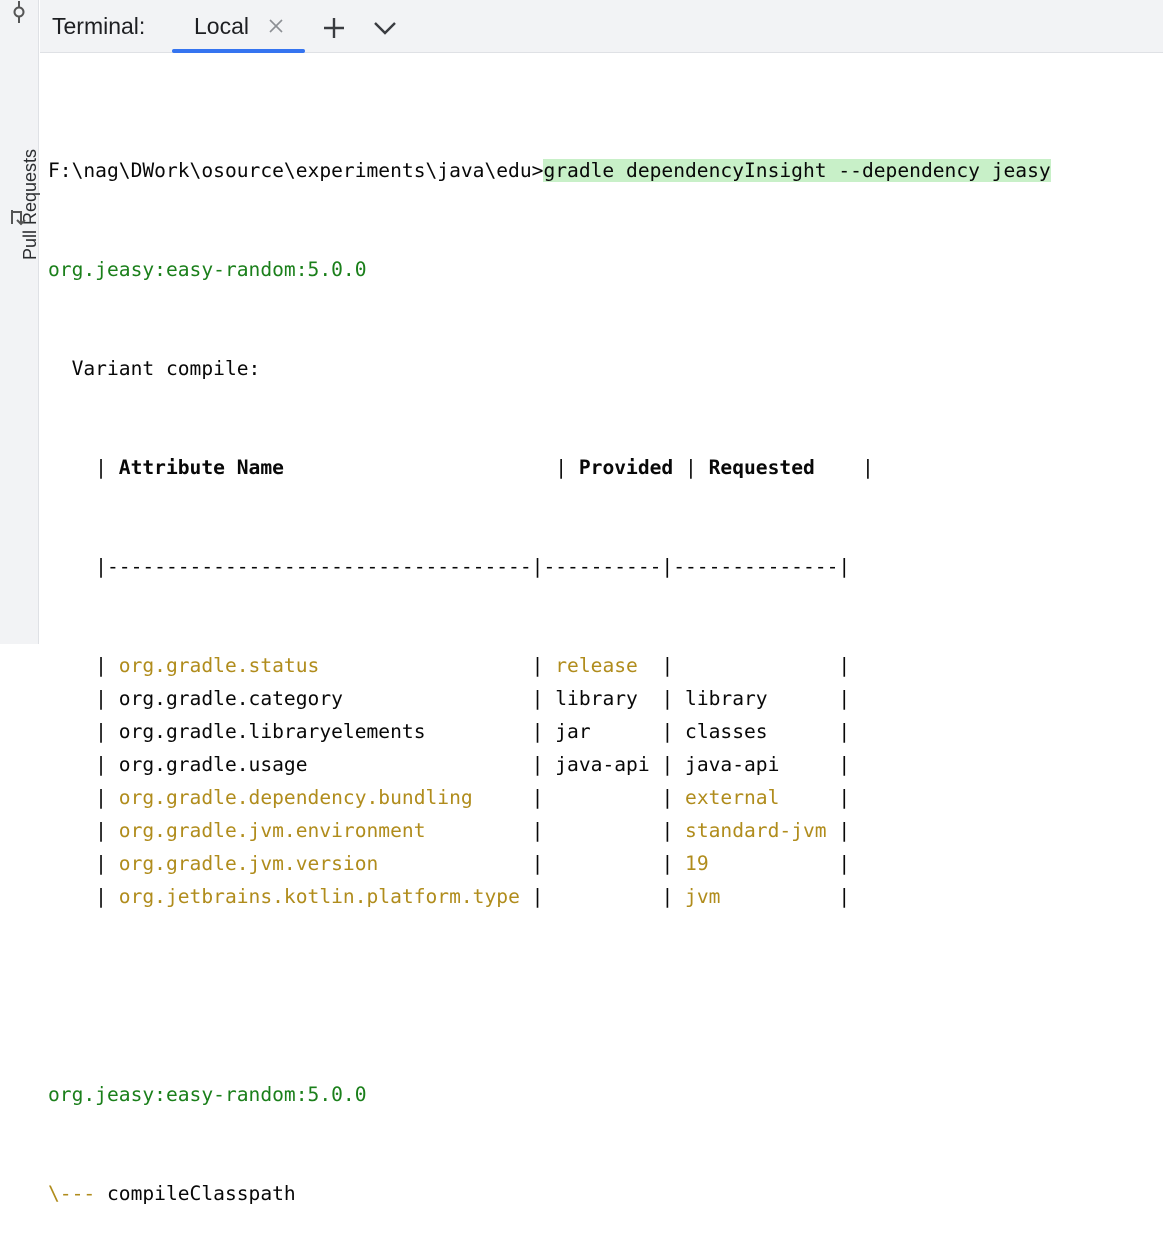 The width and height of the screenshot is (1163, 1243). I want to click on cell-provided: library, so click(608, 698).